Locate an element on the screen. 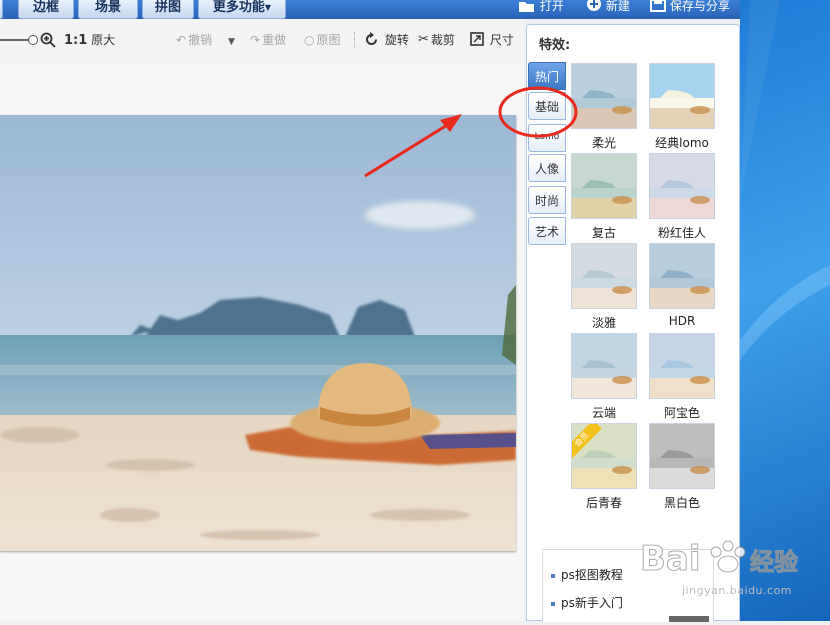  toolbar-divider is located at coordinates (355, 40).